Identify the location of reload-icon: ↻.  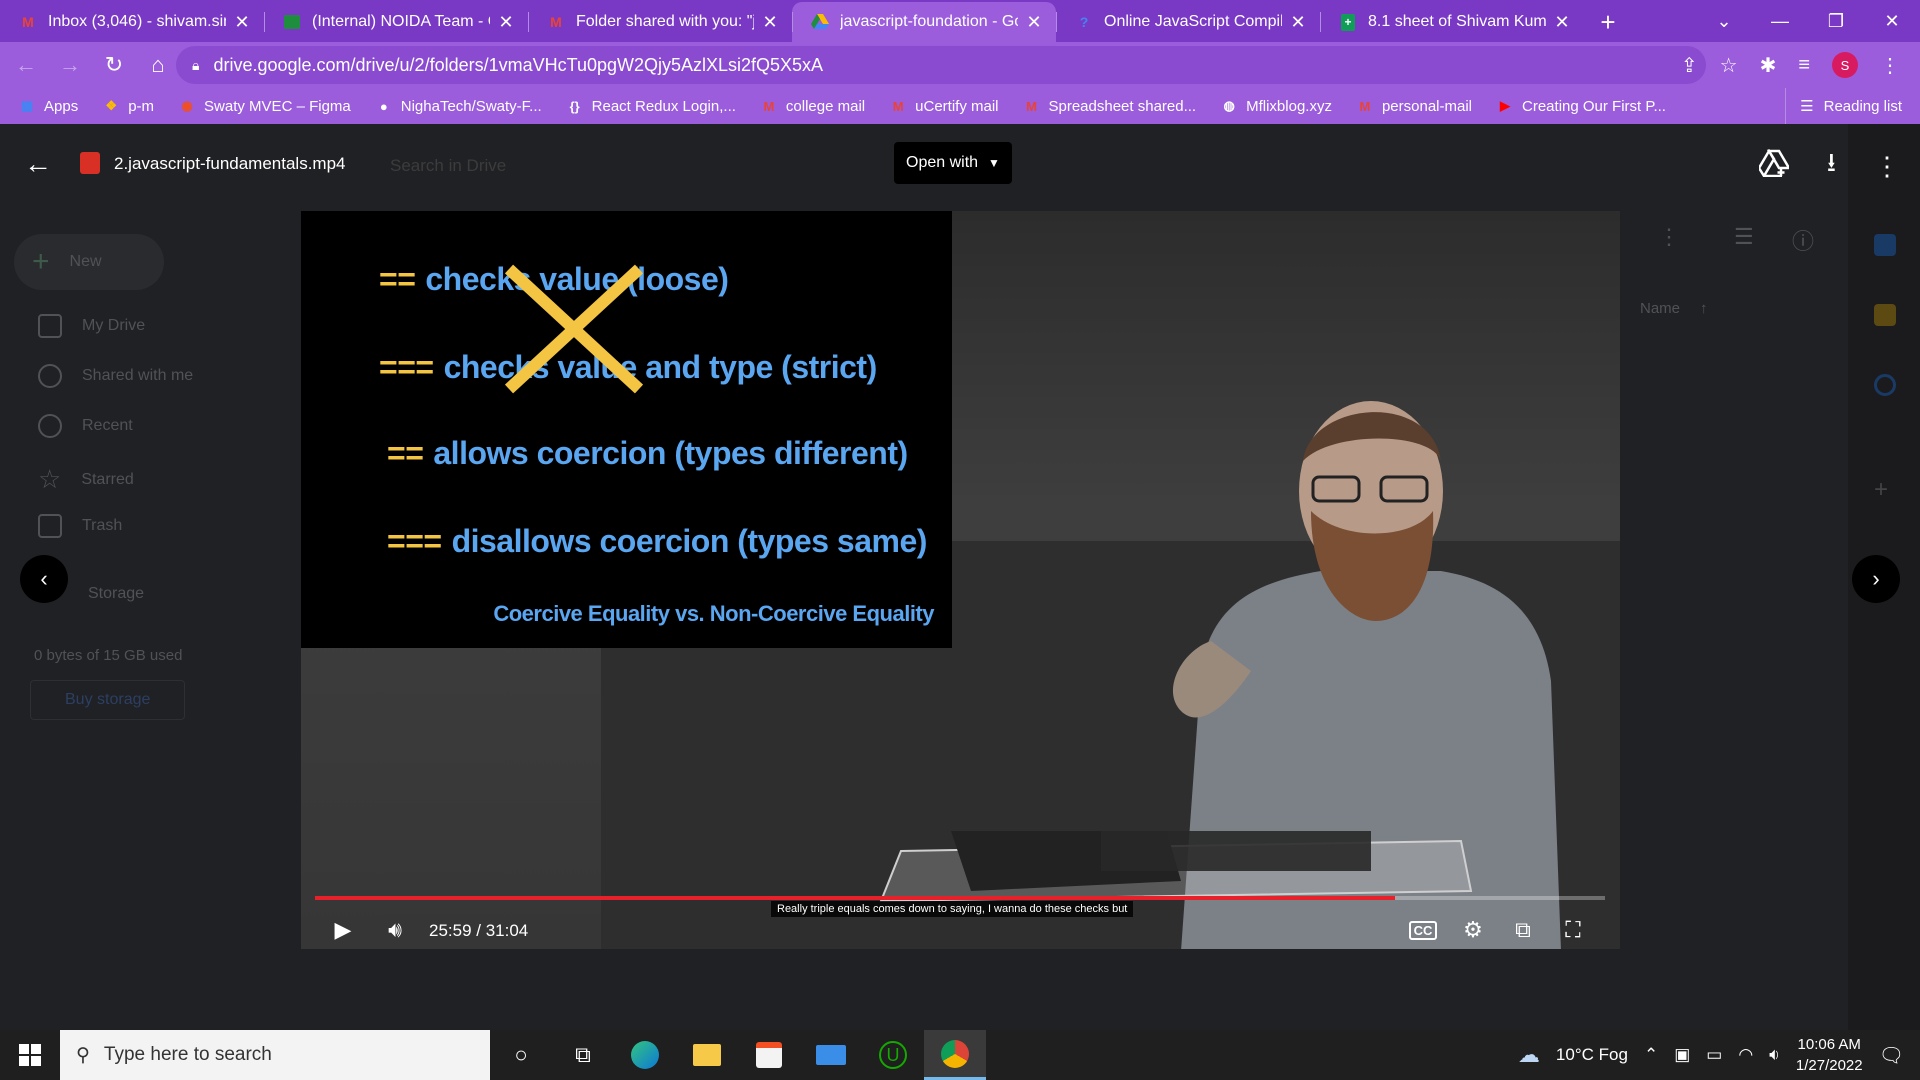
(114, 65).